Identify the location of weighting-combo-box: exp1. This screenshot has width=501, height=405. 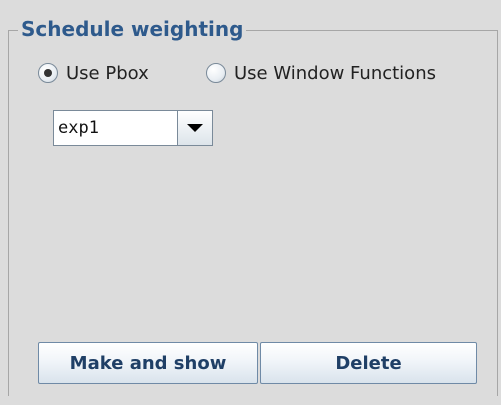
(133, 128).